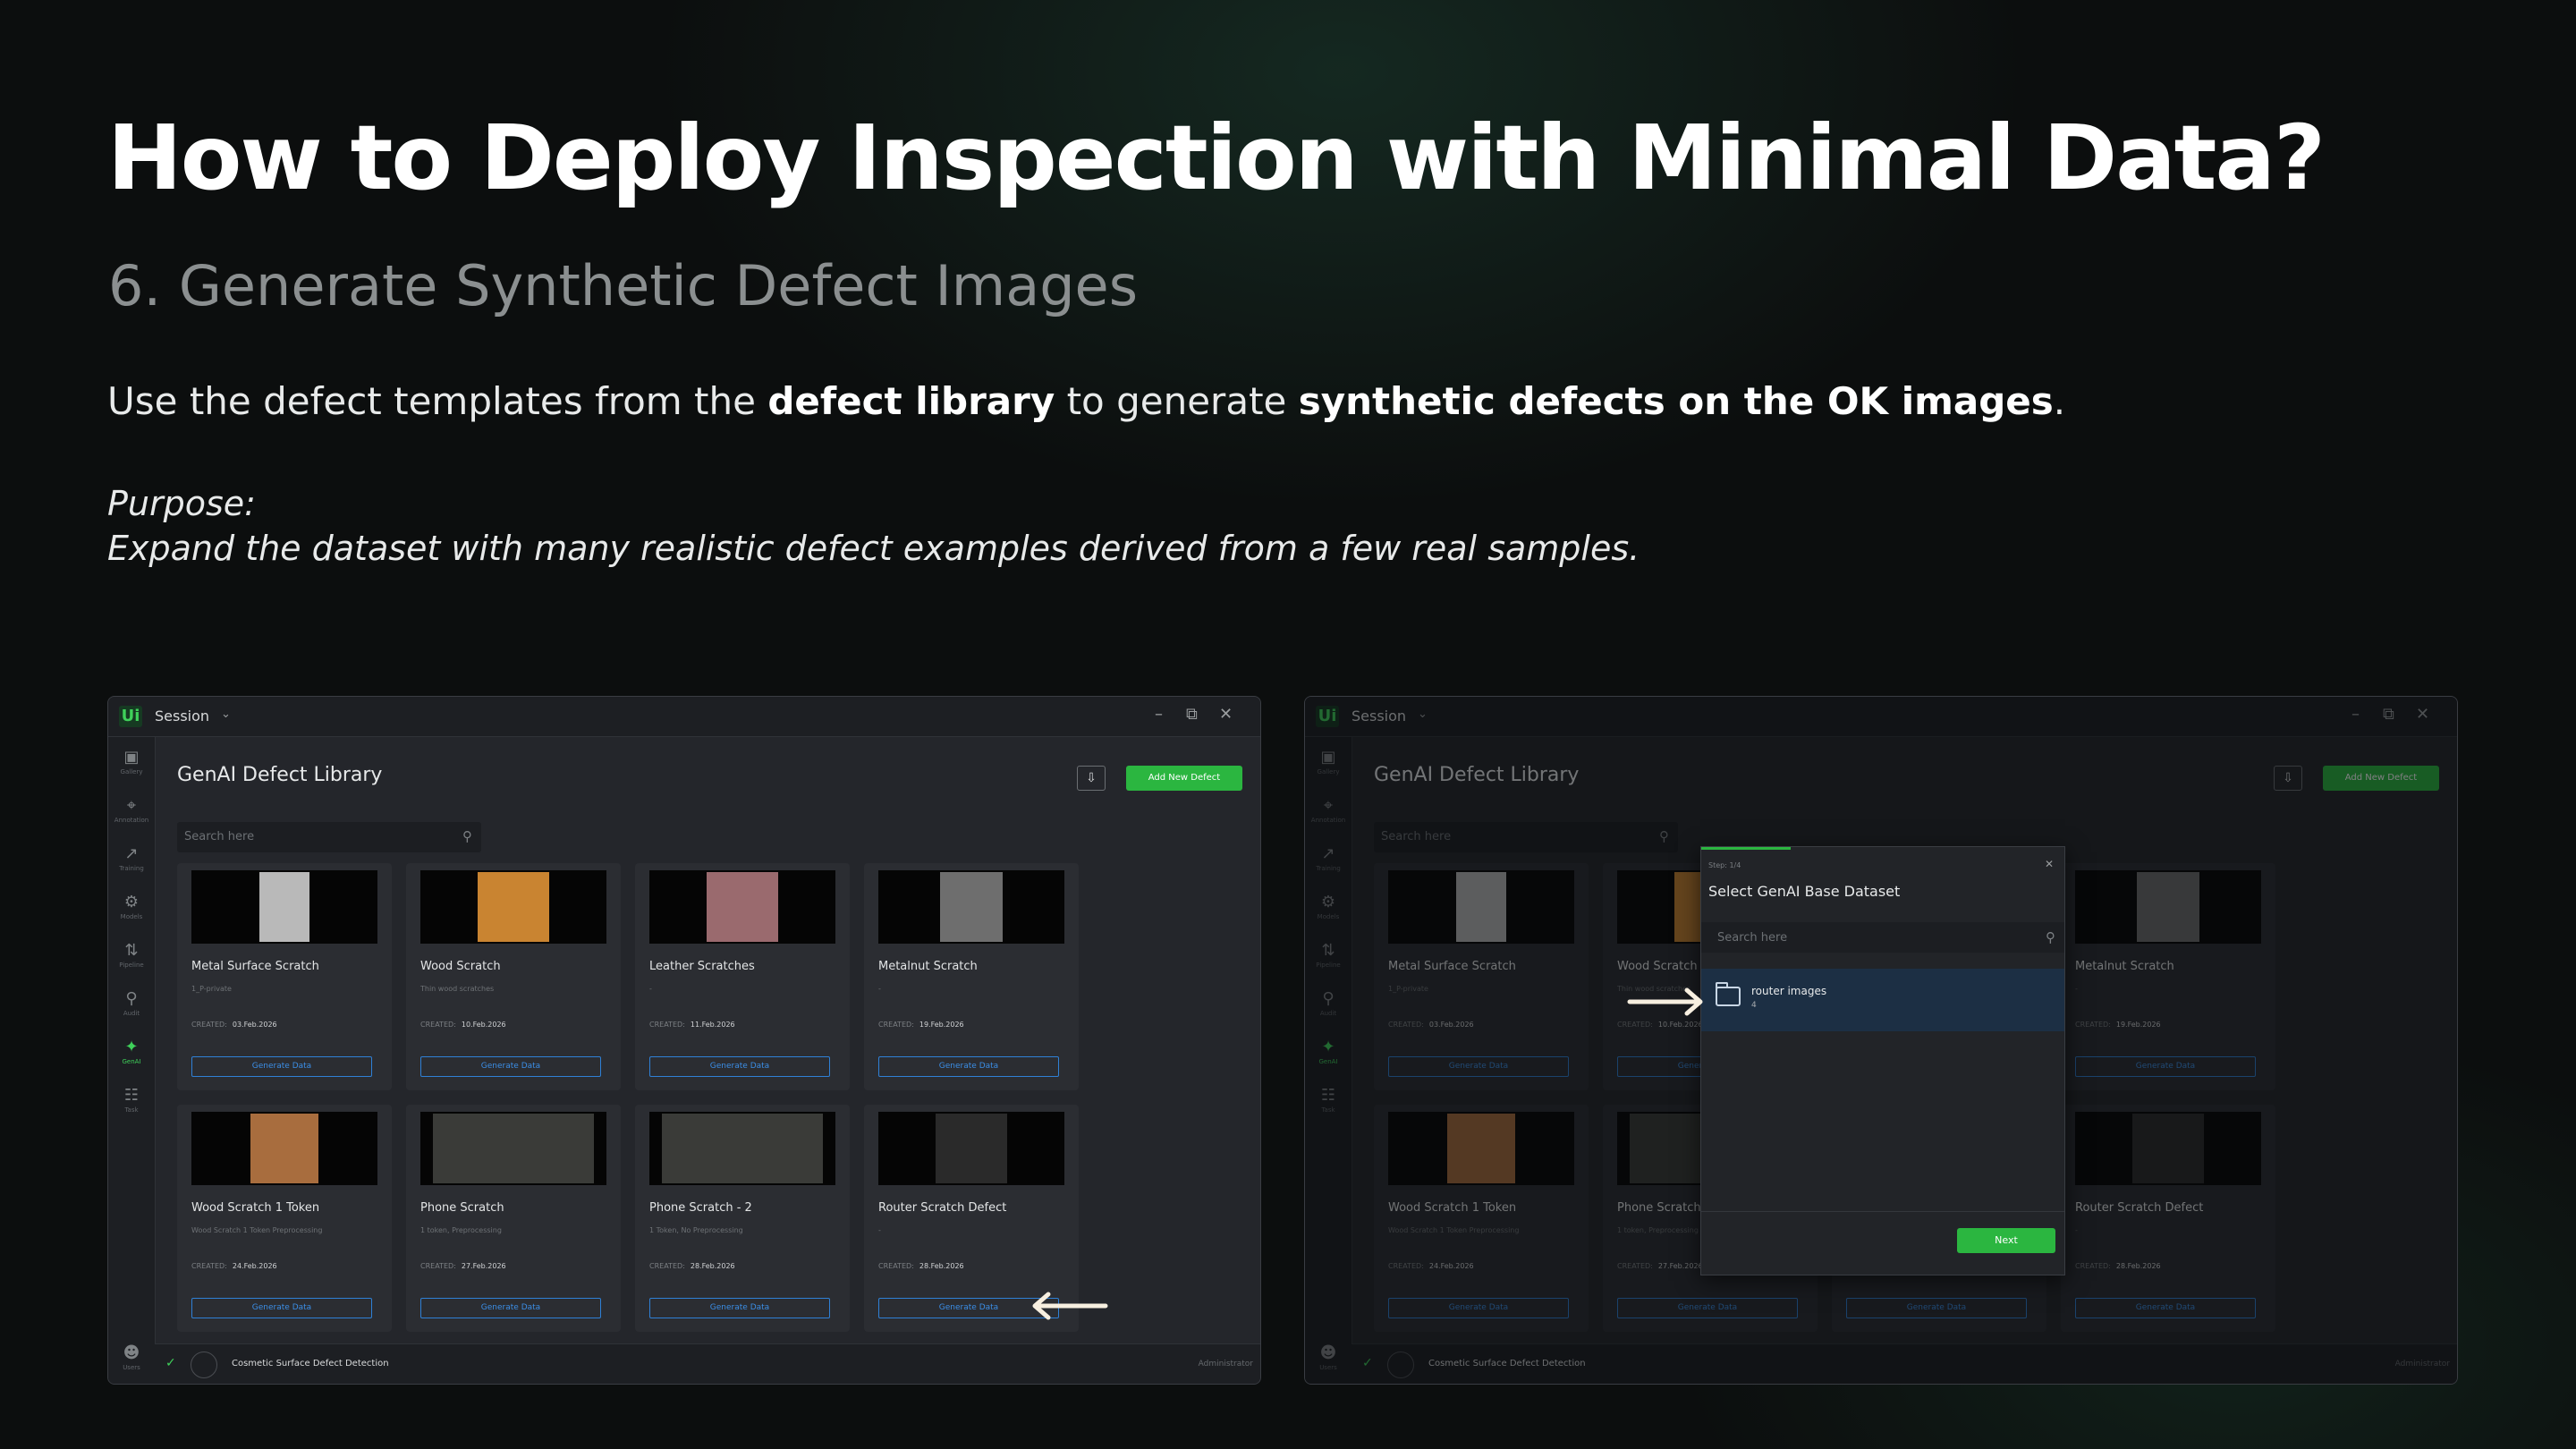  I want to click on page-title: GenAI Defect Library, so click(280, 775).